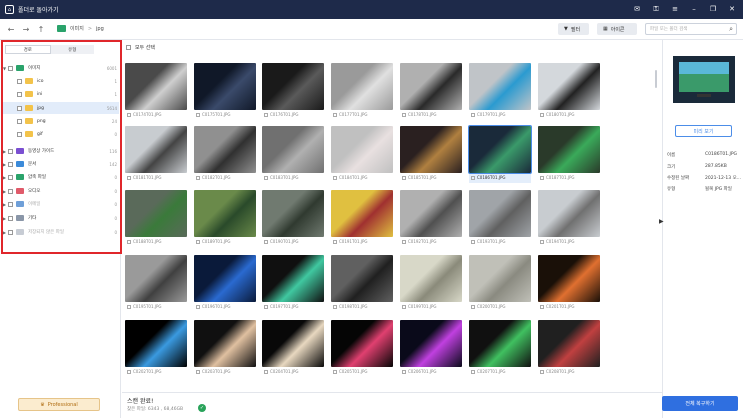  Describe the element at coordinates (293, 218) in the screenshot. I see `file-tile: C0190T01.JPG` at that location.